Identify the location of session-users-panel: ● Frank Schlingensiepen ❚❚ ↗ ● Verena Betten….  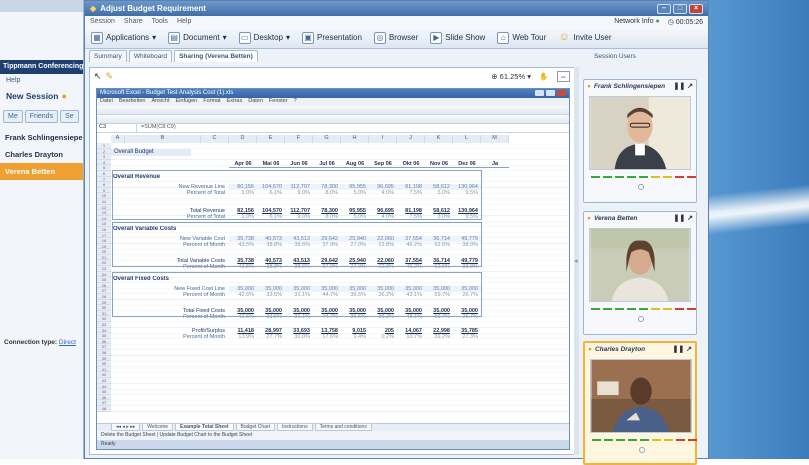
(641, 266).